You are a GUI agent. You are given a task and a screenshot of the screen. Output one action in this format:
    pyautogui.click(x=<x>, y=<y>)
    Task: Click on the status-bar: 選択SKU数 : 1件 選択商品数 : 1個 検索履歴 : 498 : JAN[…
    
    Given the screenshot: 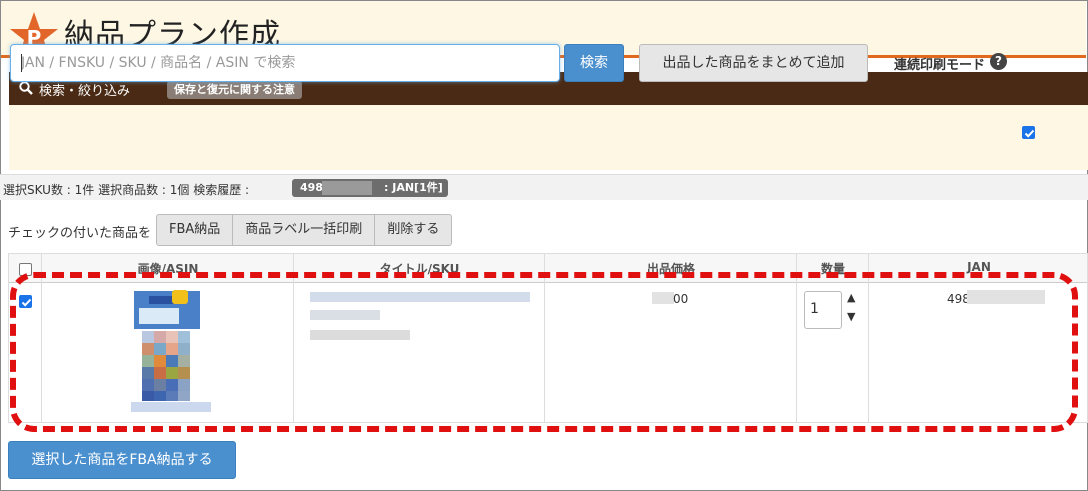 What is the action you would take?
    pyautogui.click(x=544, y=187)
    